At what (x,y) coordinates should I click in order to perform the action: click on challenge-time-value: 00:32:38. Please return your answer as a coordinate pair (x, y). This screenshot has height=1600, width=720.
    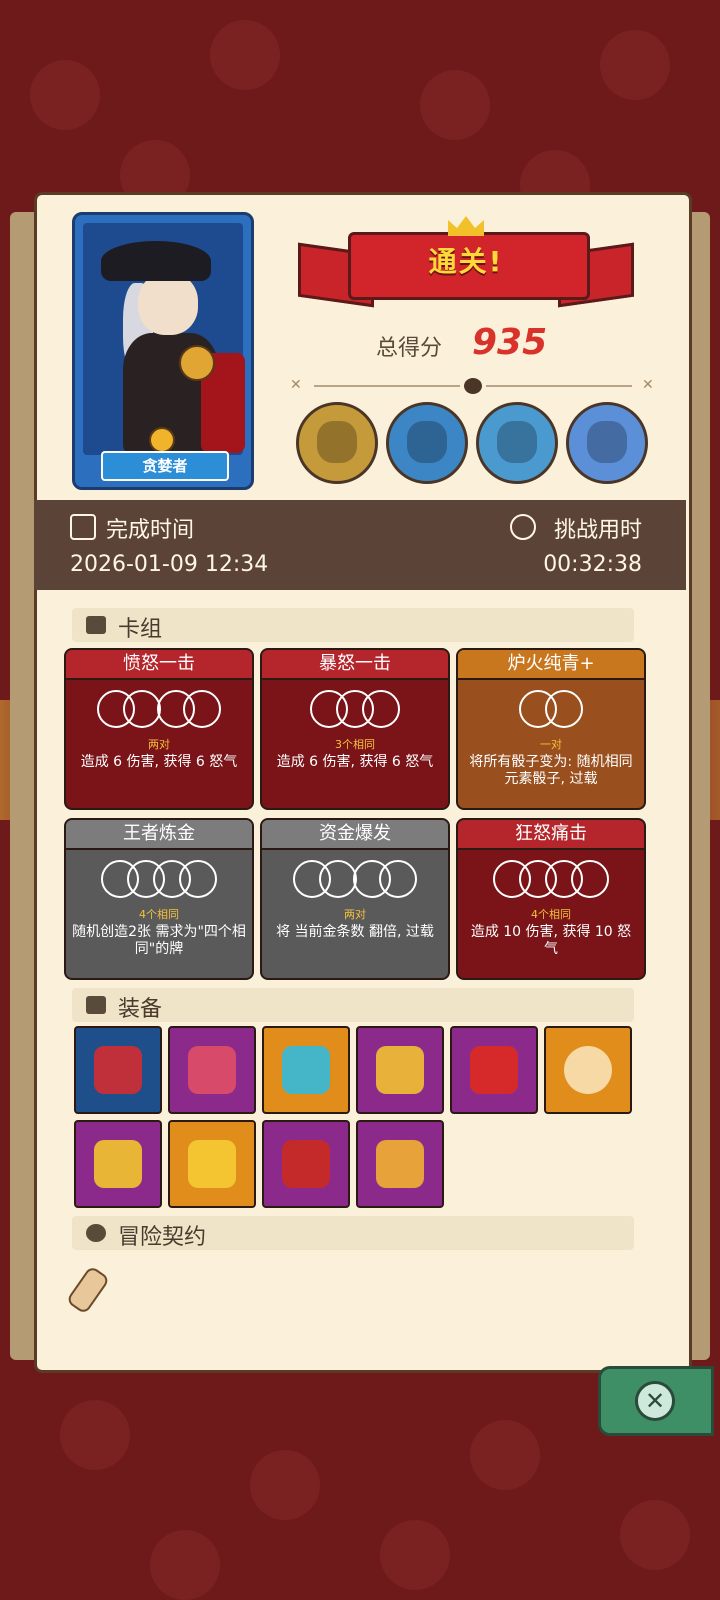
    Looking at the image, I should click on (592, 564).